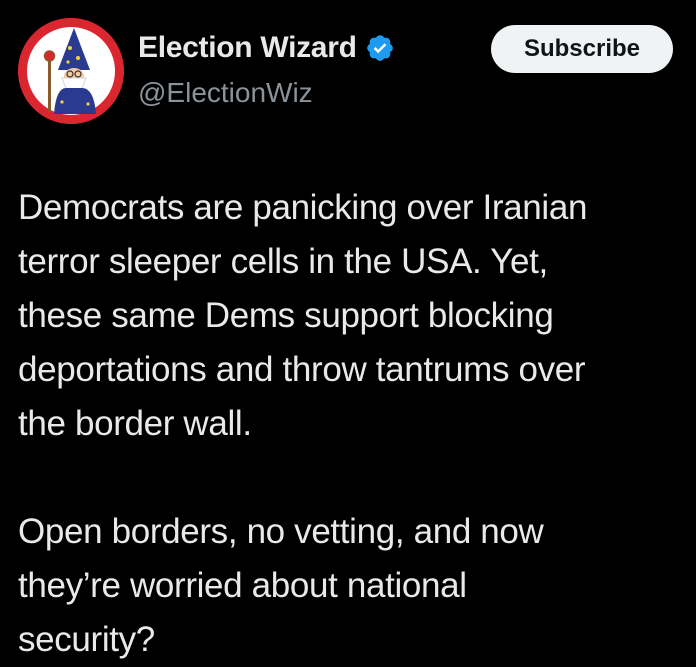  Describe the element at coordinates (281, 531) in the screenshot. I see `text-line: Open borders, no vetting, and now` at that location.